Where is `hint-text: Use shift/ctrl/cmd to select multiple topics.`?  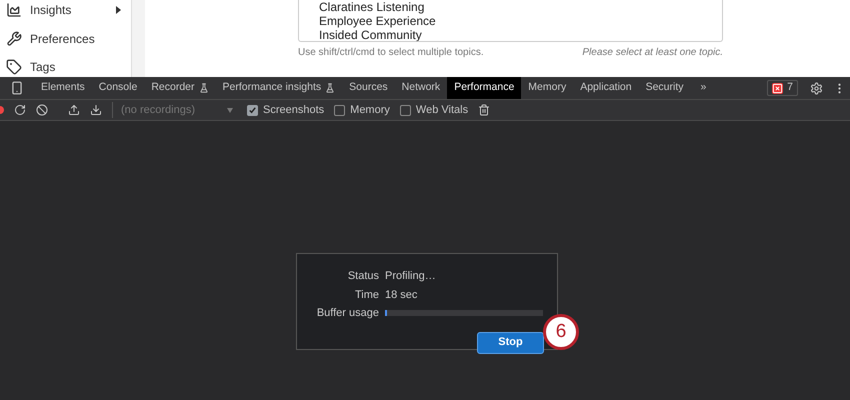 hint-text: Use shift/ctrl/cmd to select multiple topics. is located at coordinates (391, 53).